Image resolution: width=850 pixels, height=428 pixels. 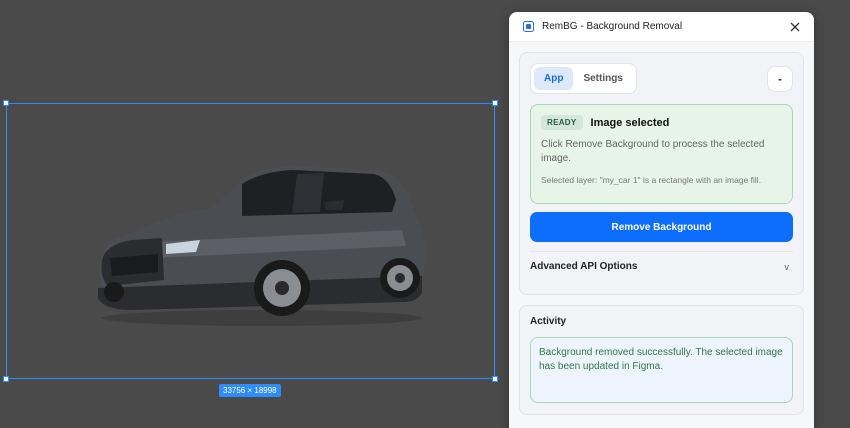 What do you see at coordinates (661, 262) in the screenshot?
I see `advanced-options-toggle: Advanced API Options v` at bounding box center [661, 262].